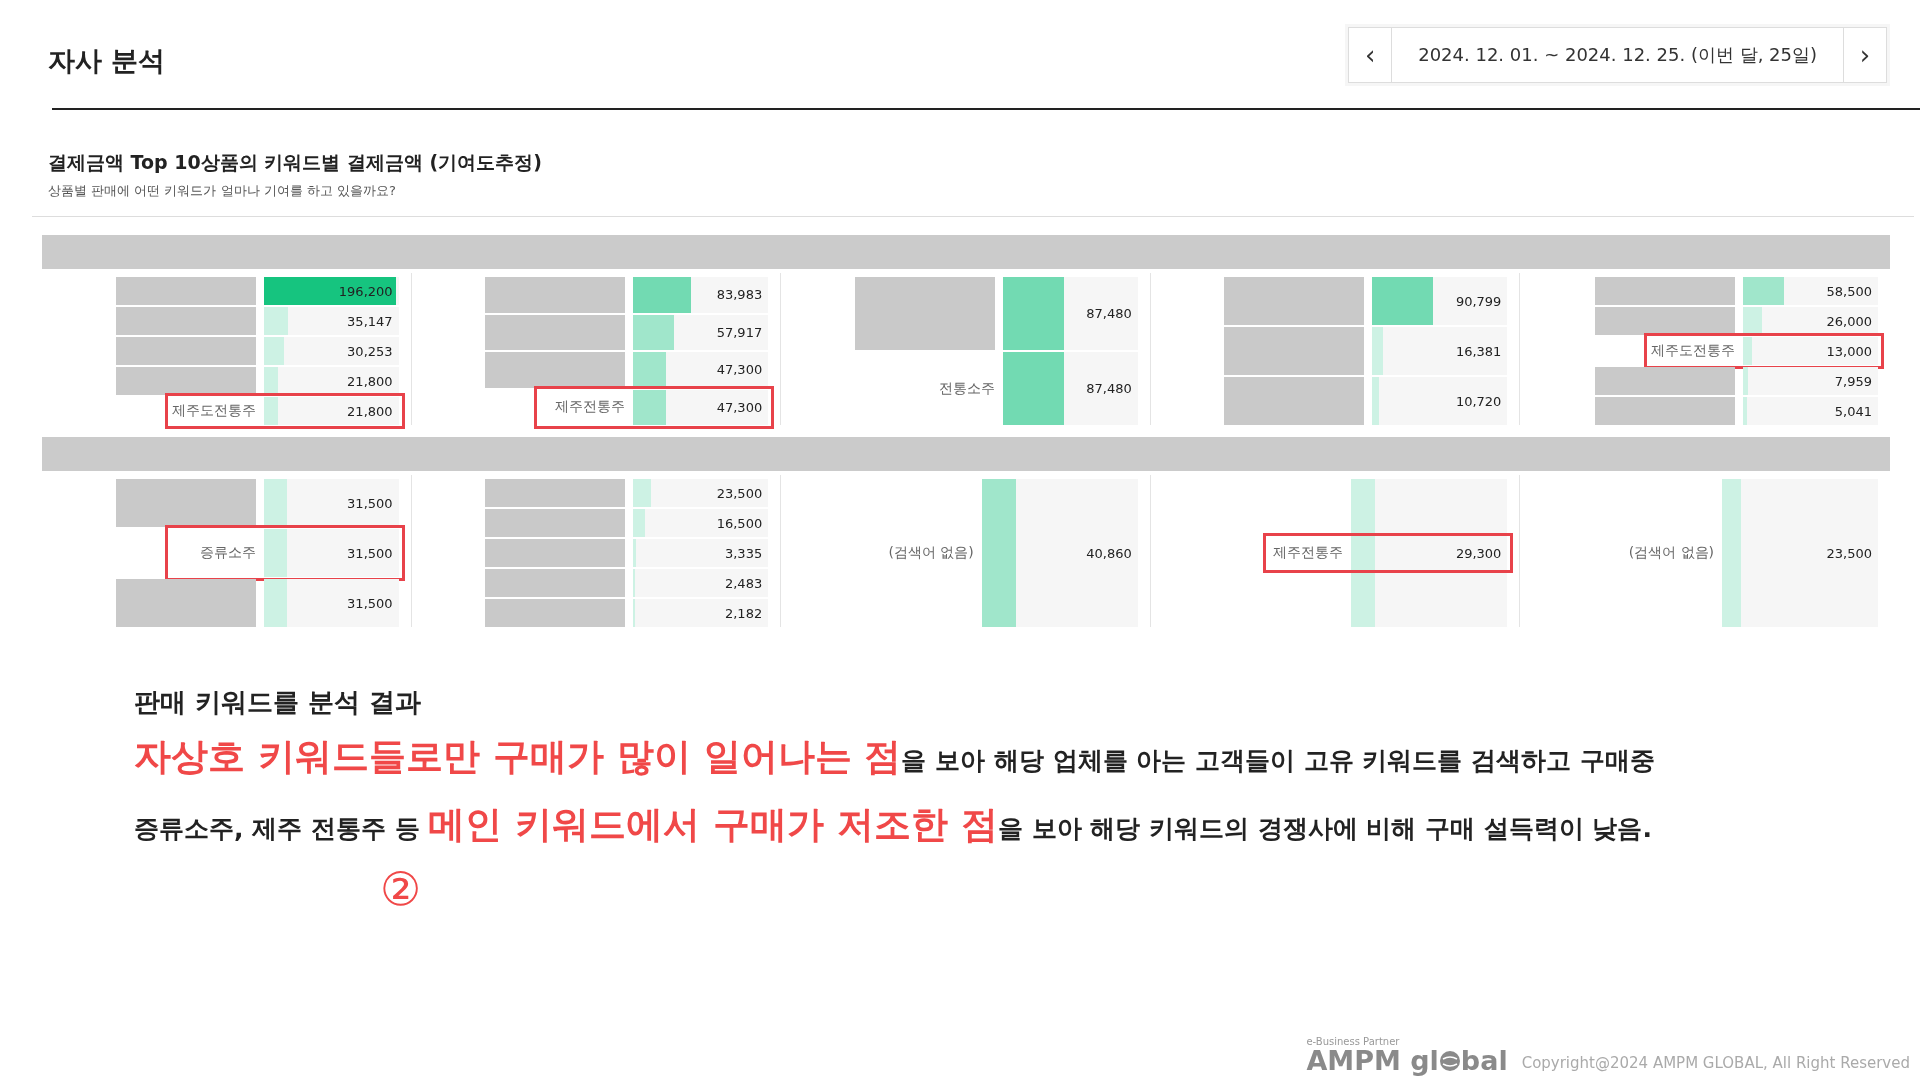 This screenshot has width=1920, height=1080. I want to click on keyword-amount: 3,335, so click(744, 553).